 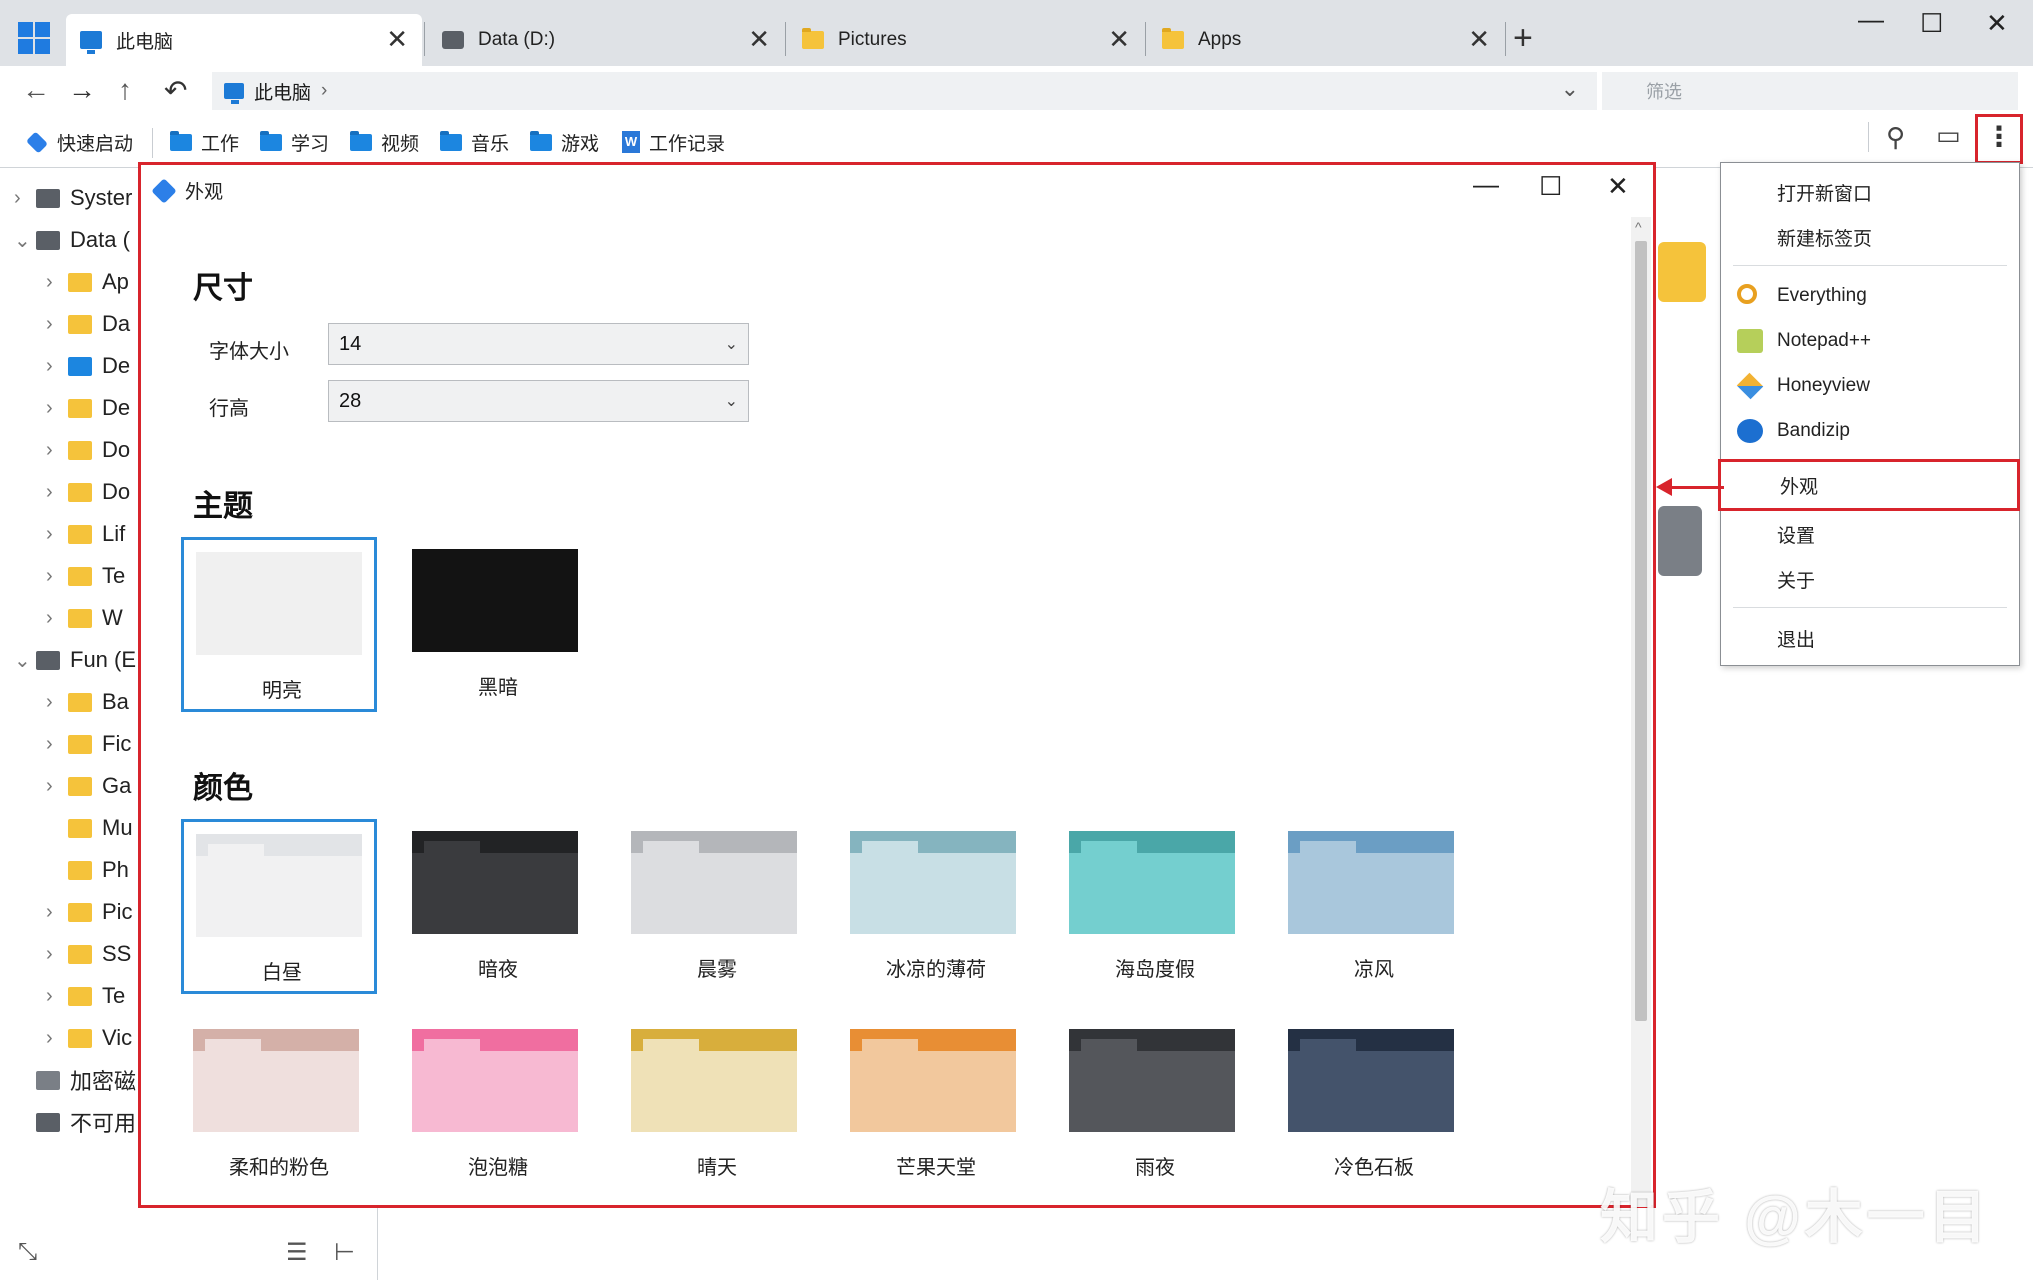 I want to click on bookmark-music: 音乐, so click(x=474, y=142).